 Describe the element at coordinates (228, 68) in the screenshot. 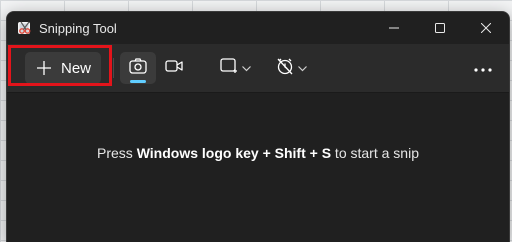

I see `rectangle-snip-icon` at that location.